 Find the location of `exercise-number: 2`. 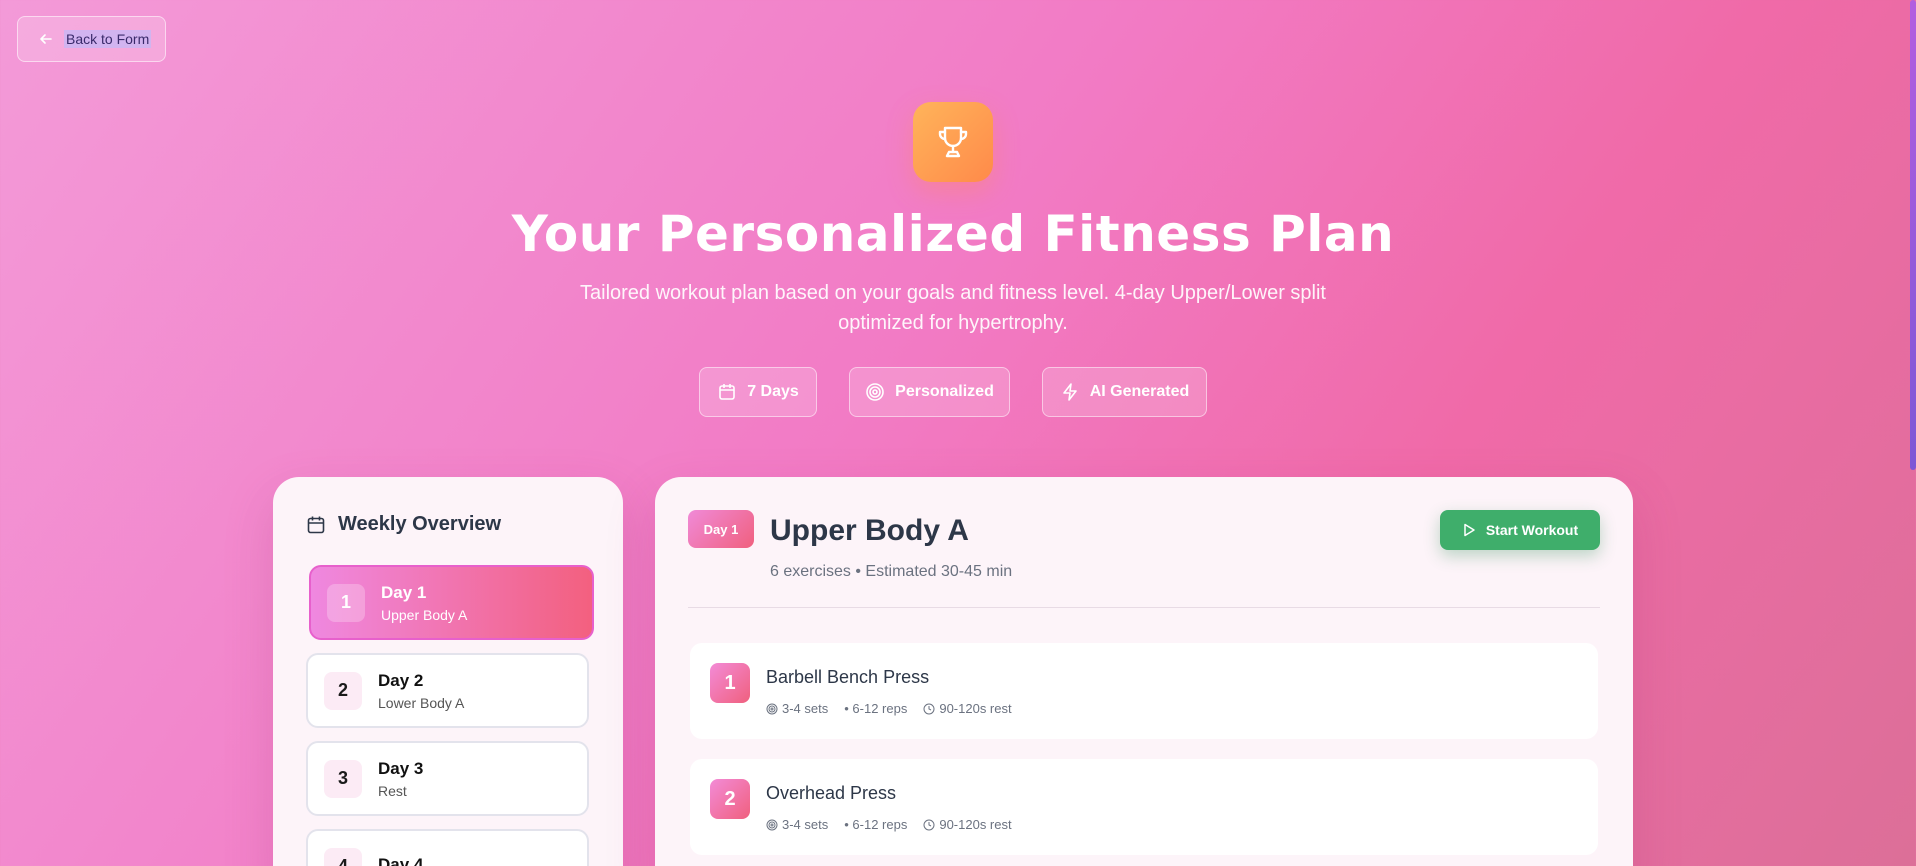

exercise-number: 2 is located at coordinates (730, 799).